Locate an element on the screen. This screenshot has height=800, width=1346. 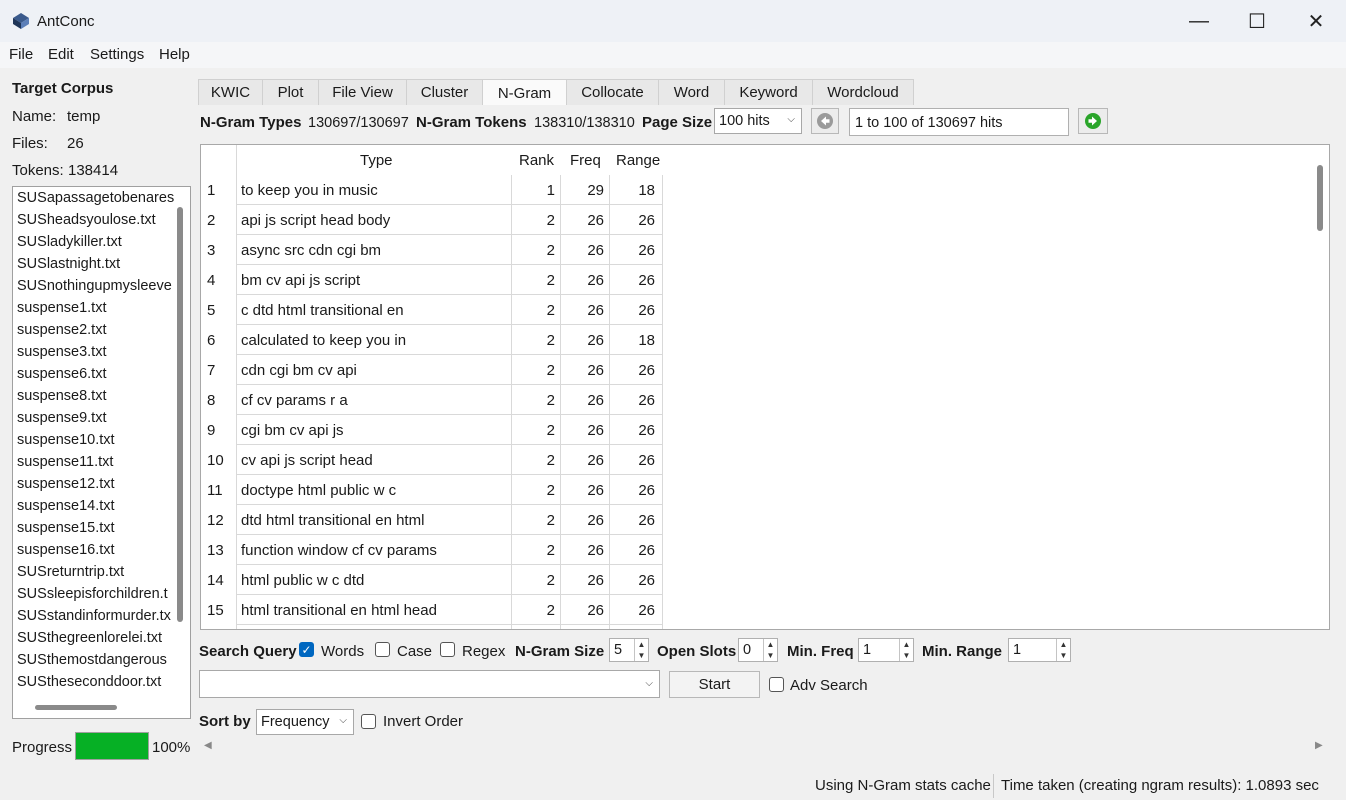
cell-type: bm cv api js script is located at coordinates (301, 280).